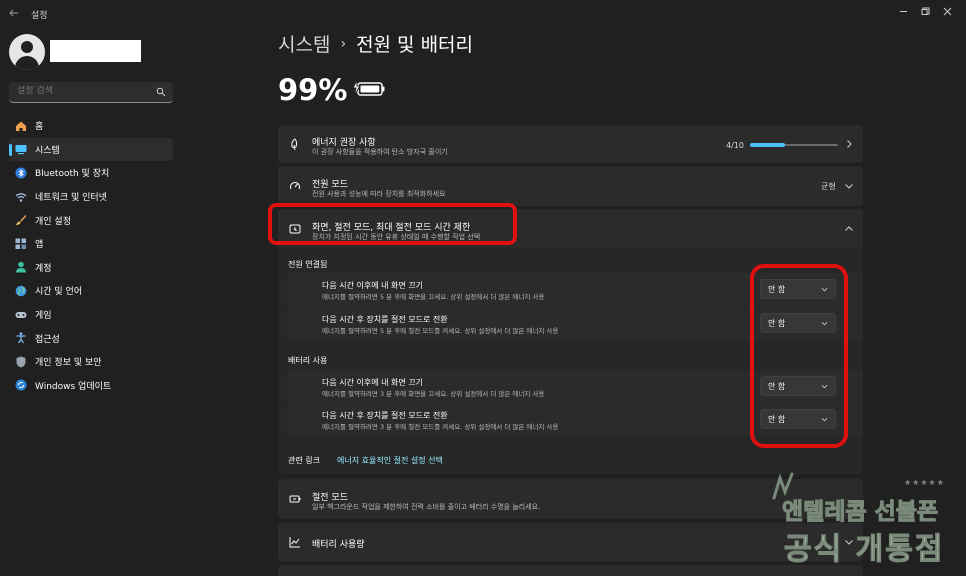  What do you see at coordinates (39, 16) in the screenshot?
I see `window-title: 설정` at bounding box center [39, 16].